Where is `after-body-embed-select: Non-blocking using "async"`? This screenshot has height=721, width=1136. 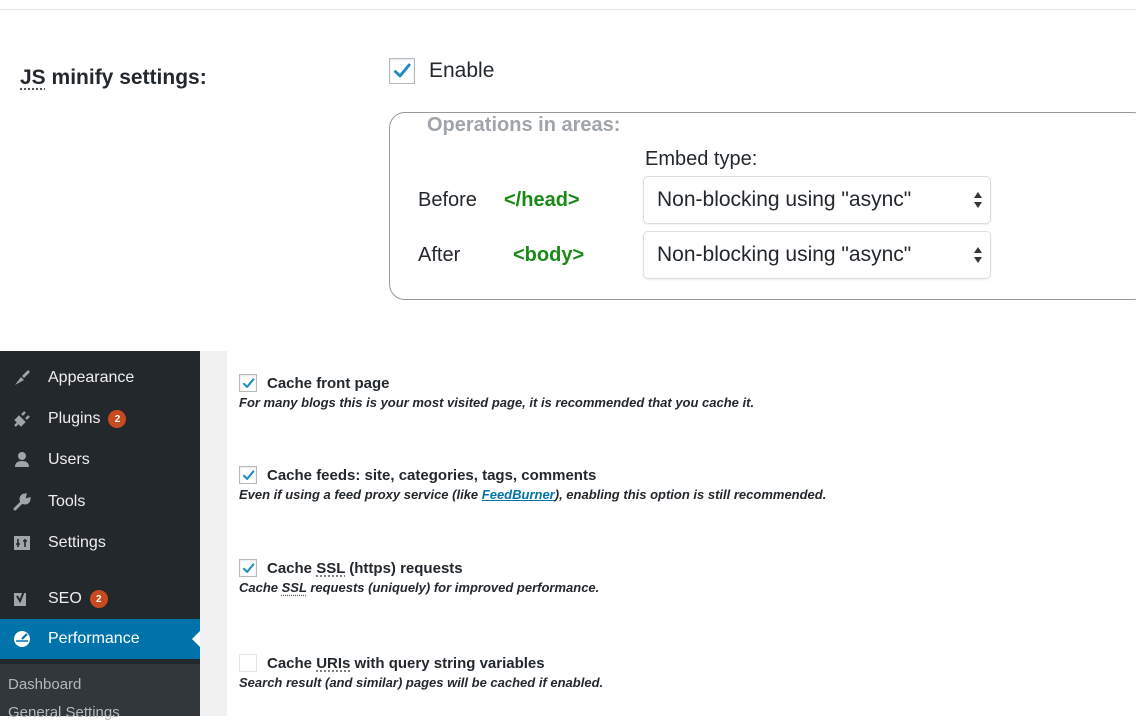
after-body-embed-select: Non-blocking using "async" is located at coordinates (817, 255).